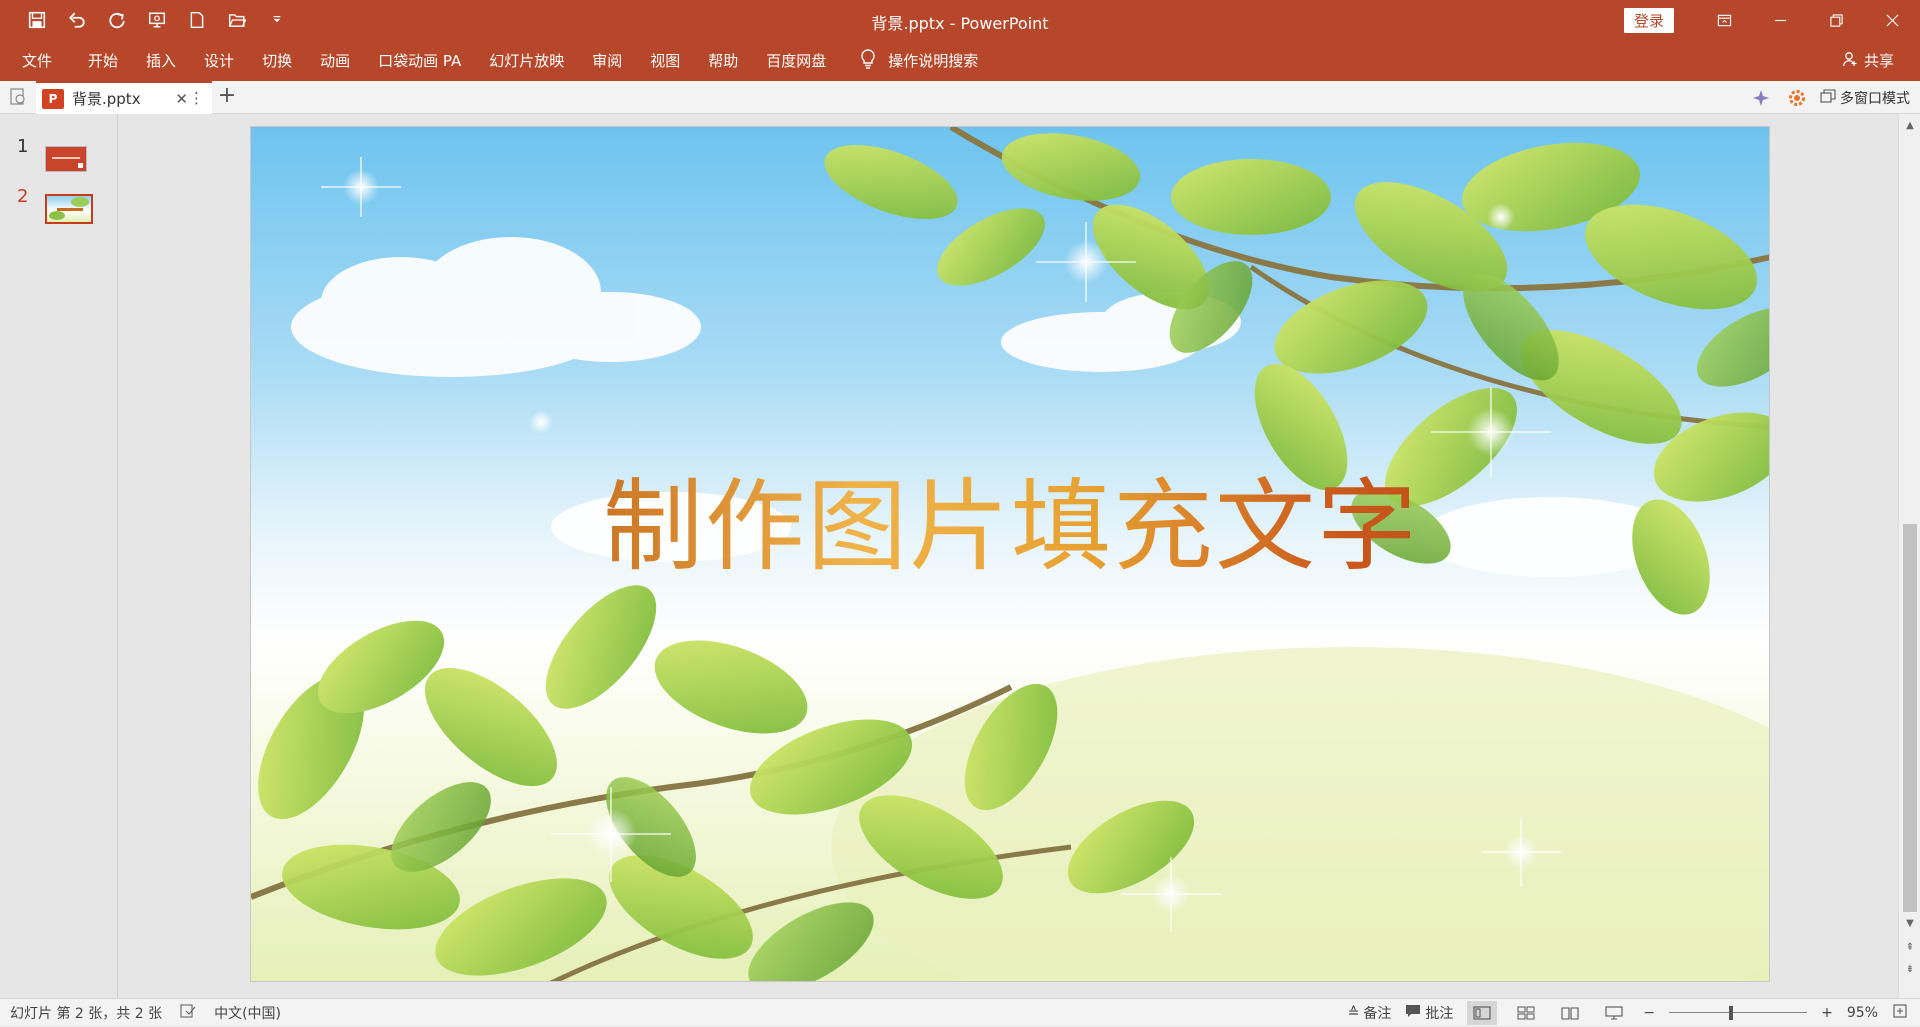 The width and height of the screenshot is (1920, 1027). I want to click on title-bar-controls: 登录, so click(1771, 20).